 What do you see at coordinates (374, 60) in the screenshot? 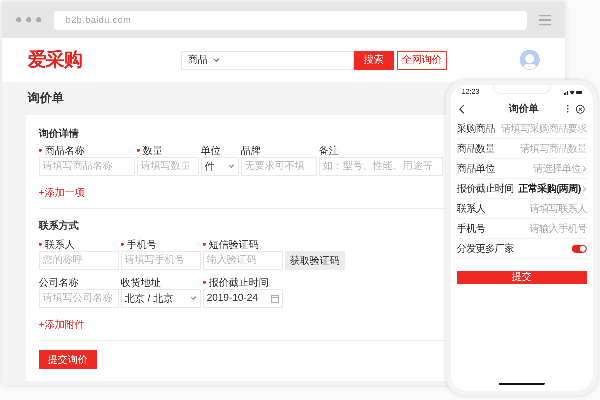
I see `search-button: 搜索` at bounding box center [374, 60].